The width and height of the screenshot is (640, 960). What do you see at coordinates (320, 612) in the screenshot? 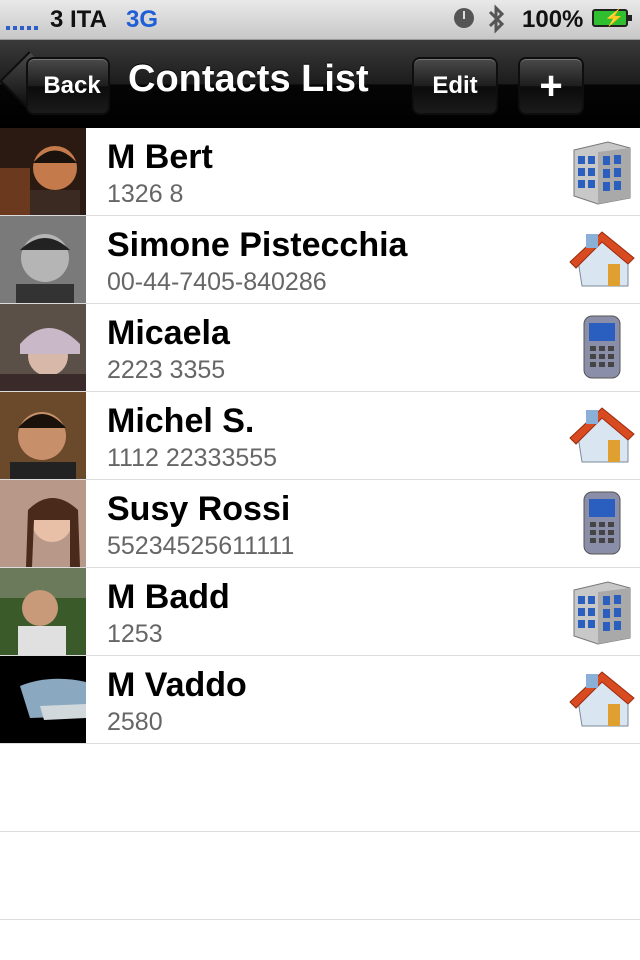
I see `contact-row: M Badd 1253` at bounding box center [320, 612].